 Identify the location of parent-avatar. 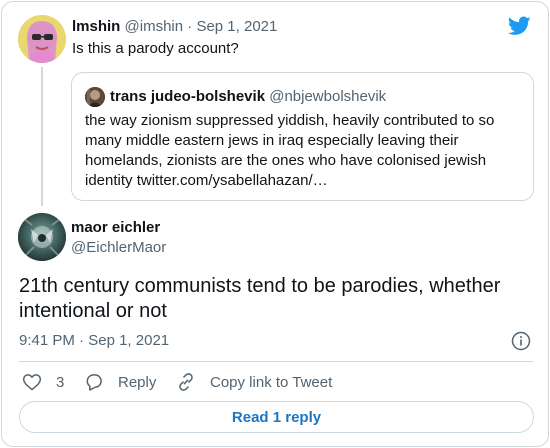
(42, 39).